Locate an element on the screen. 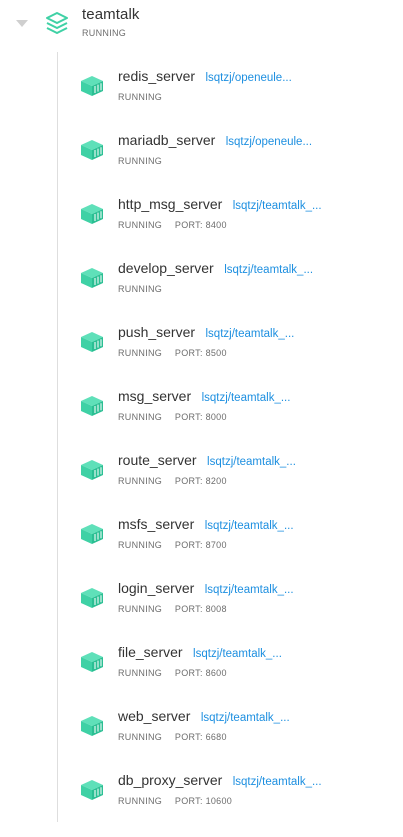 The height and width of the screenshot is (837, 403). chevron-down-icon is located at coordinates (22, 24).